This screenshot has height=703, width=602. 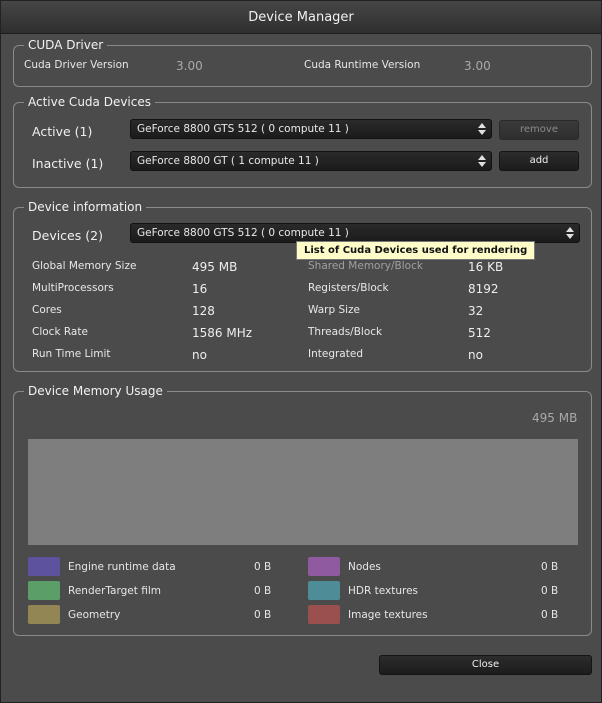 What do you see at coordinates (477, 66) in the screenshot?
I see `runtime-version-value: 3.00` at bounding box center [477, 66].